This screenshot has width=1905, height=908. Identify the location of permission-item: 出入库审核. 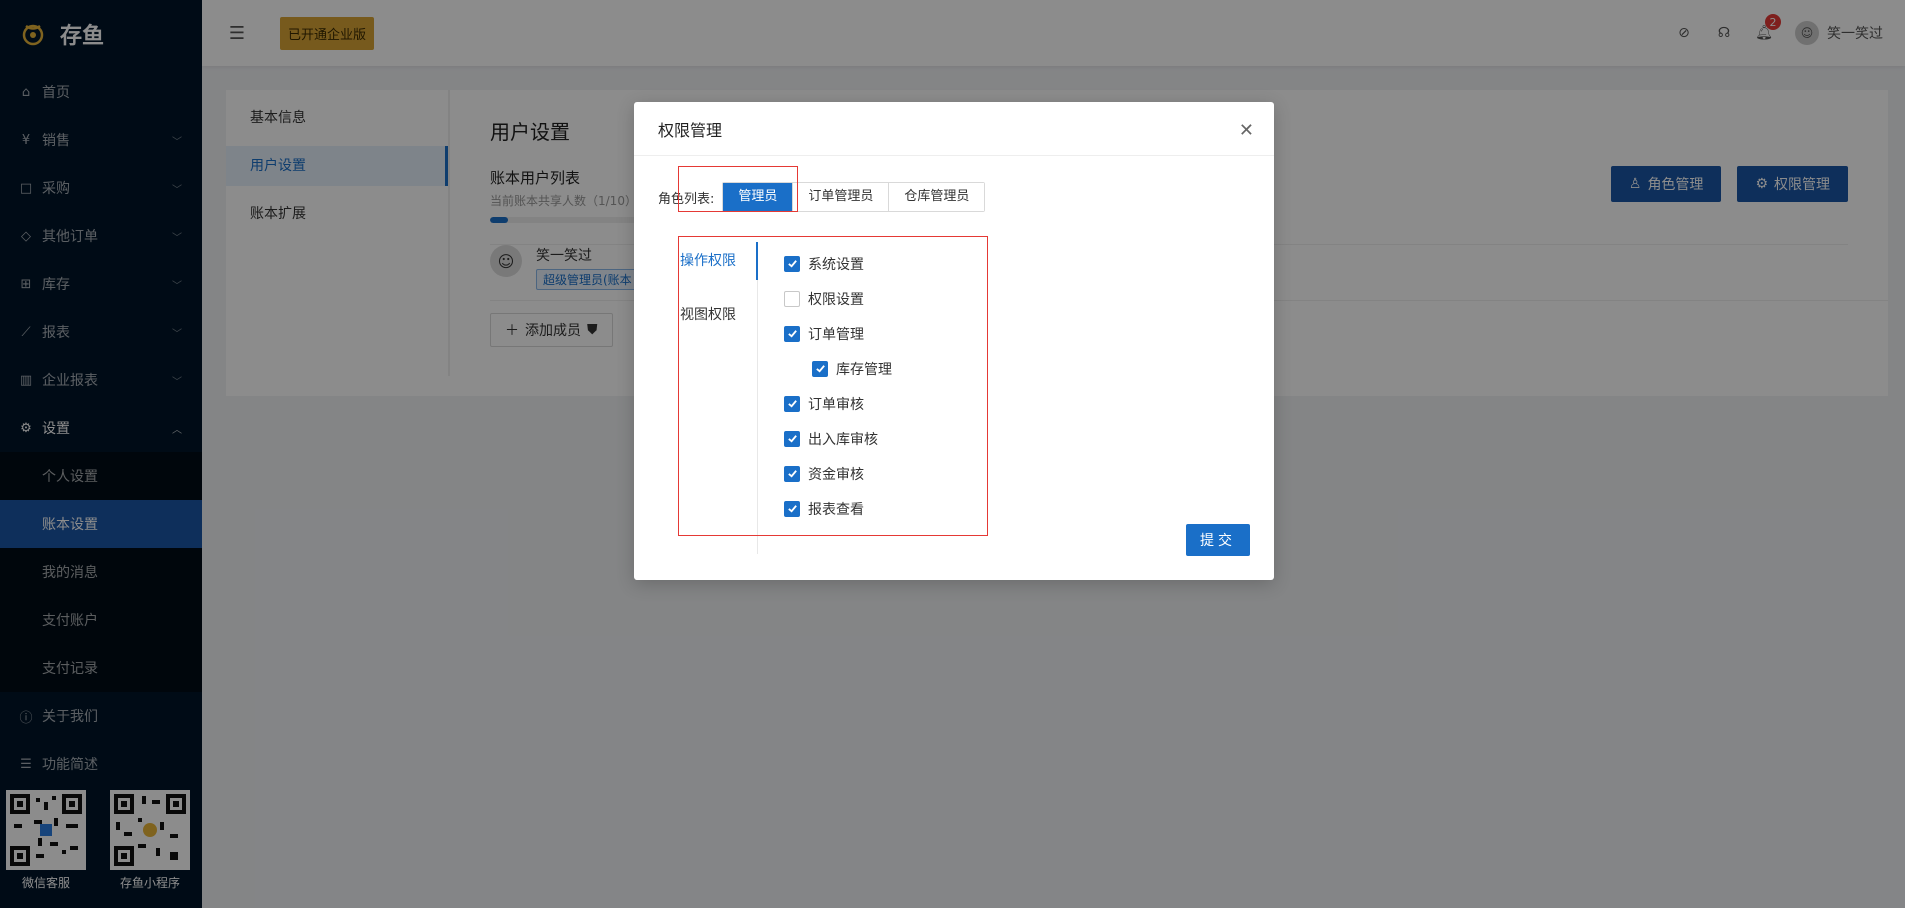
(838, 438).